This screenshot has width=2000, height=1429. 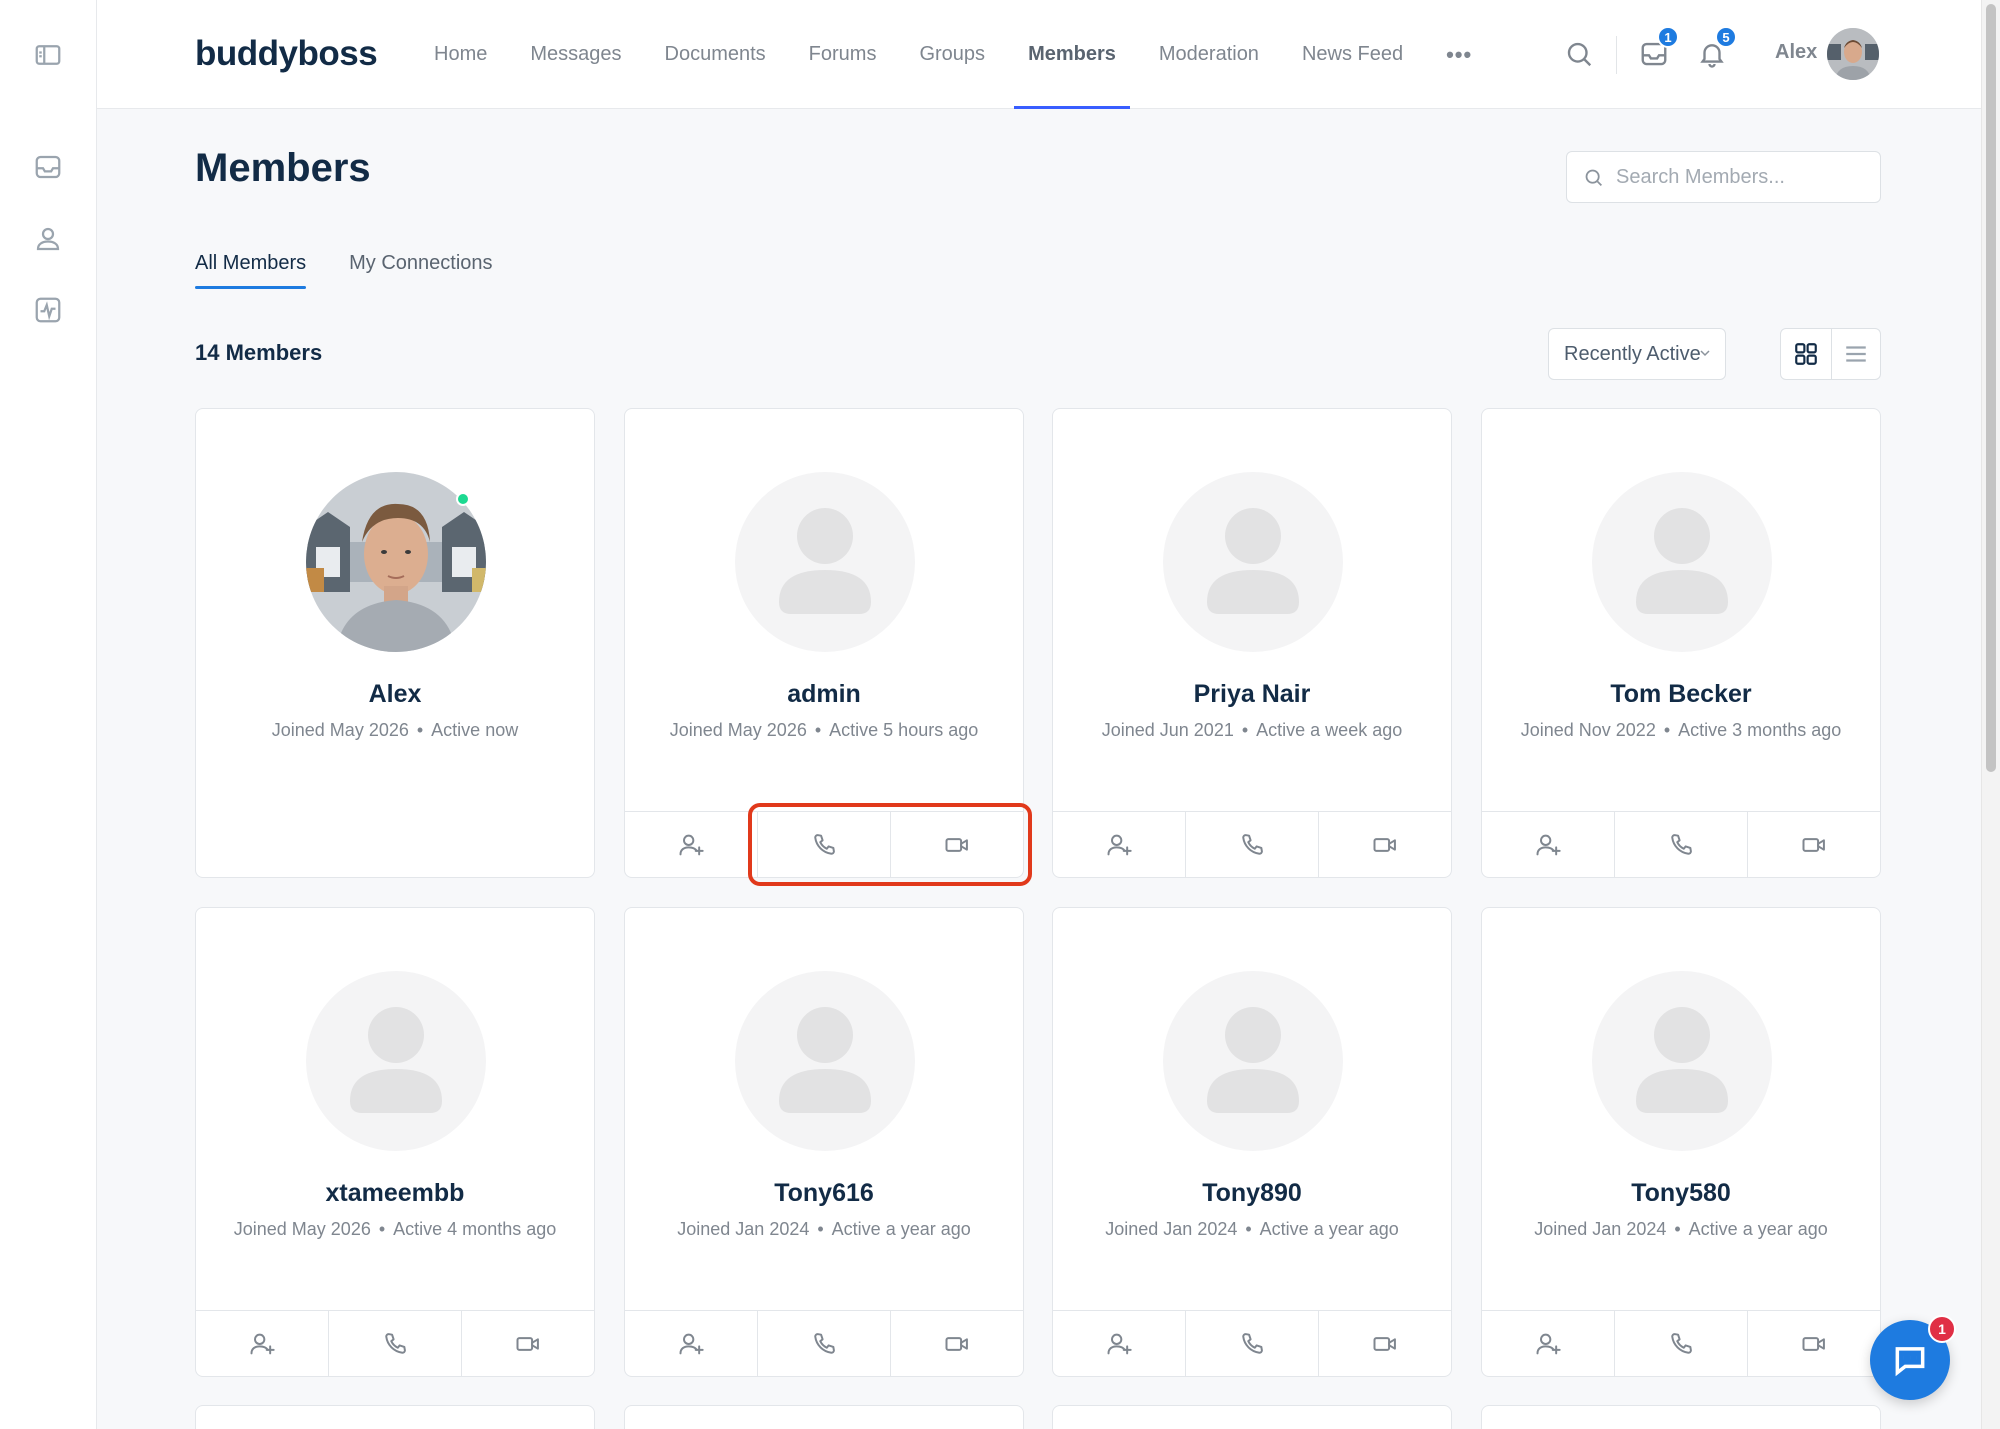 What do you see at coordinates (1668, 37) in the screenshot?
I see `messages-badge: 1` at bounding box center [1668, 37].